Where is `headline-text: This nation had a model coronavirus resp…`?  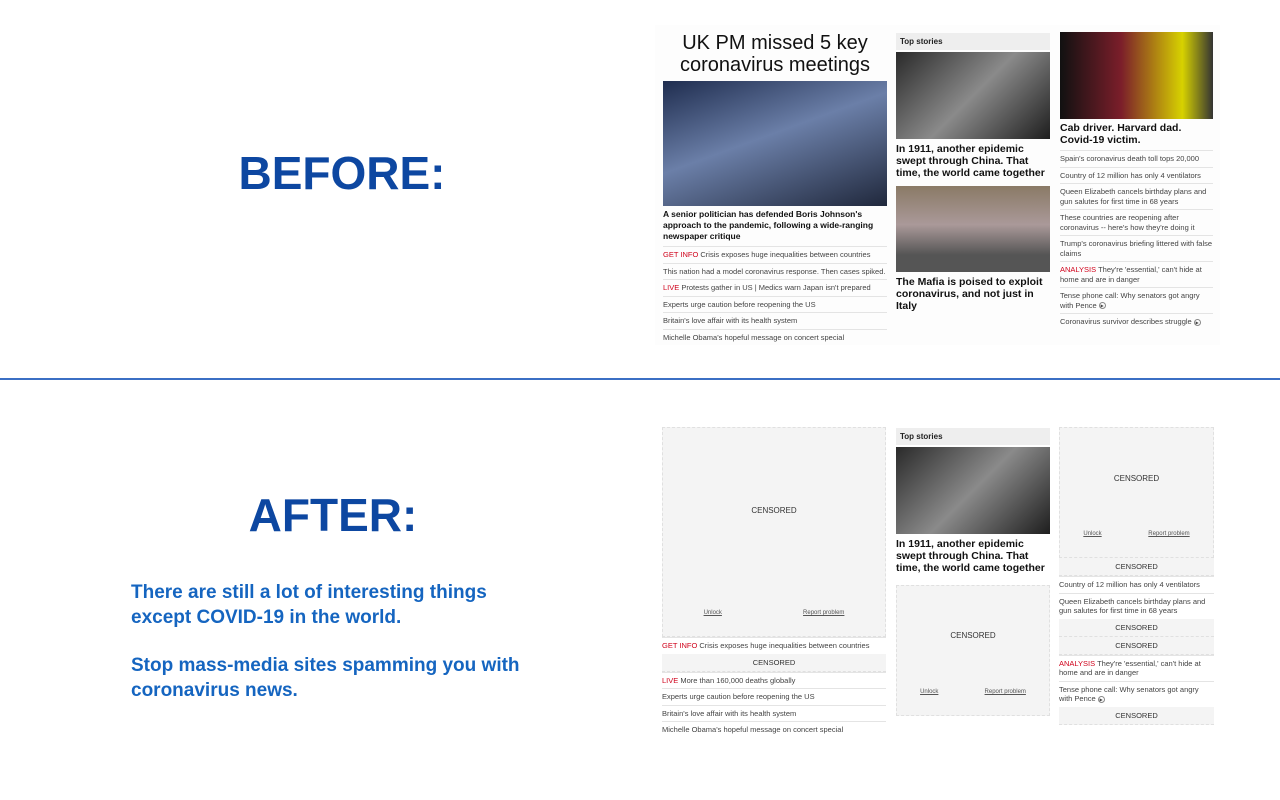 headline-text: This nation had a model coronavirus resp… is located at coordinates (774, 271).